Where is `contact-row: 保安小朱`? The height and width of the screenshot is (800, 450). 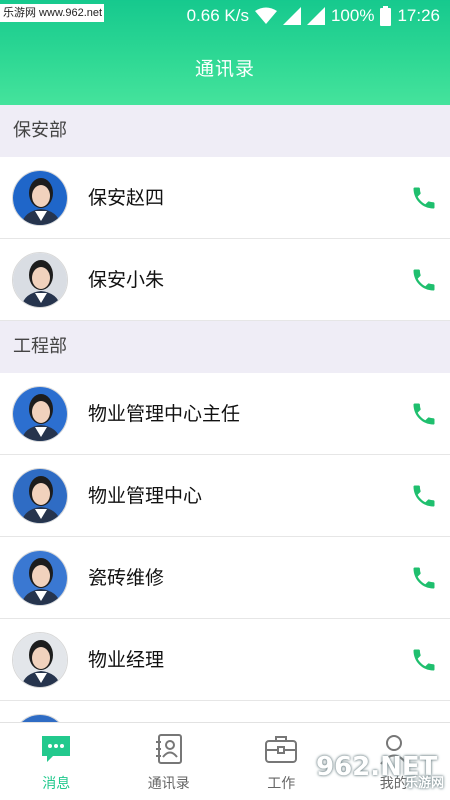
contact-row: 保安小朱 is located at coordinates (225, 280).